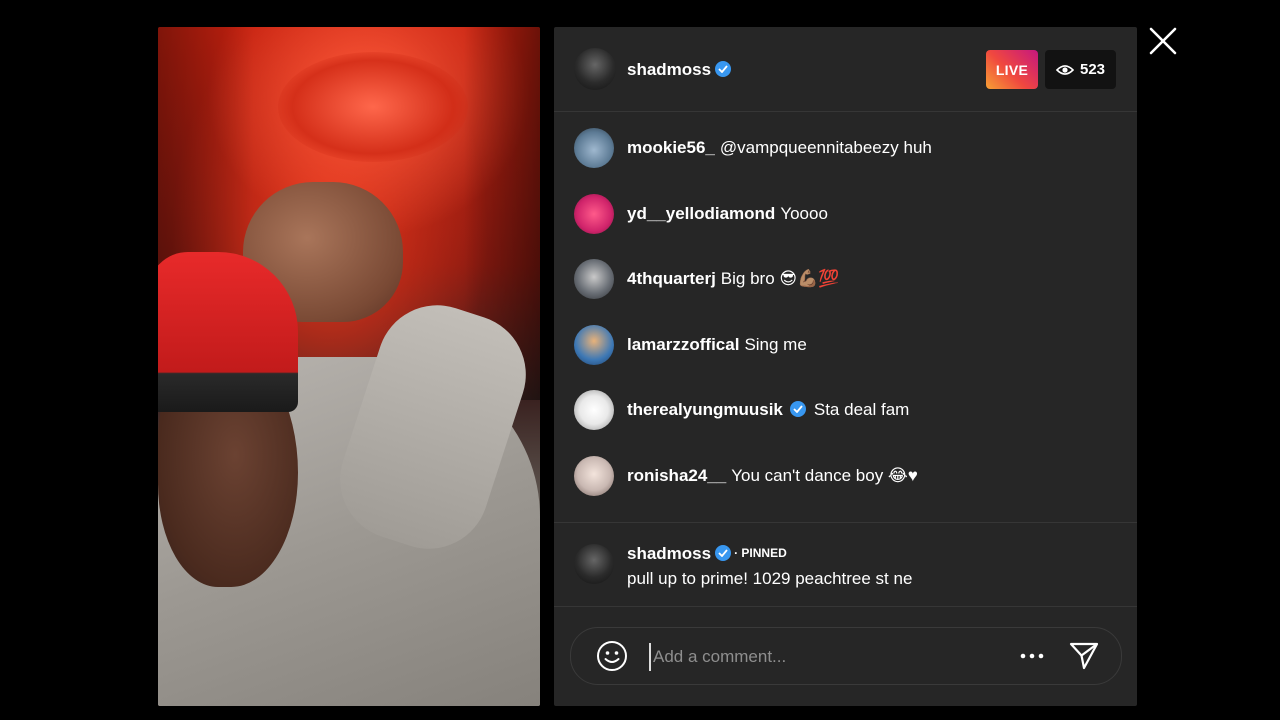 Image resolution: width=1280 pixels, height=720 pixels. What do you see at coordinates (845, 69) in the screenshot?
I see `live-header: shadmoss LIVE 523` at bounding box center [845, 69].